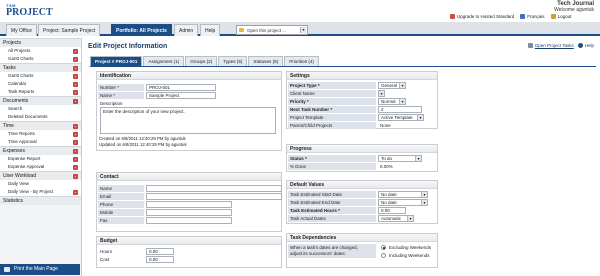 This screenshot has height=276, width=600. I want to click on sidebar-section-statistics: Statistics, so click(40, 200).